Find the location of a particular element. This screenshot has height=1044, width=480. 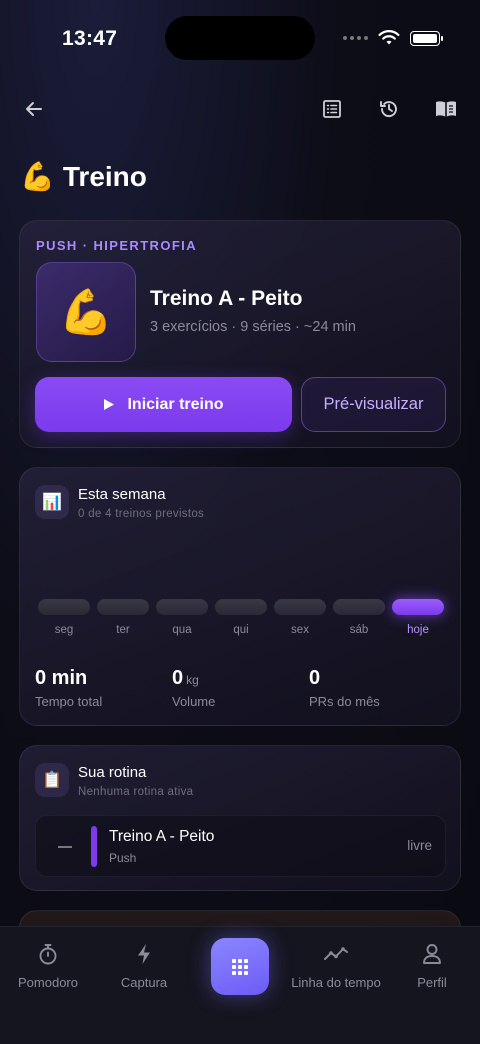

tab-captura-label: Captura is located at coordinates (144, 982).